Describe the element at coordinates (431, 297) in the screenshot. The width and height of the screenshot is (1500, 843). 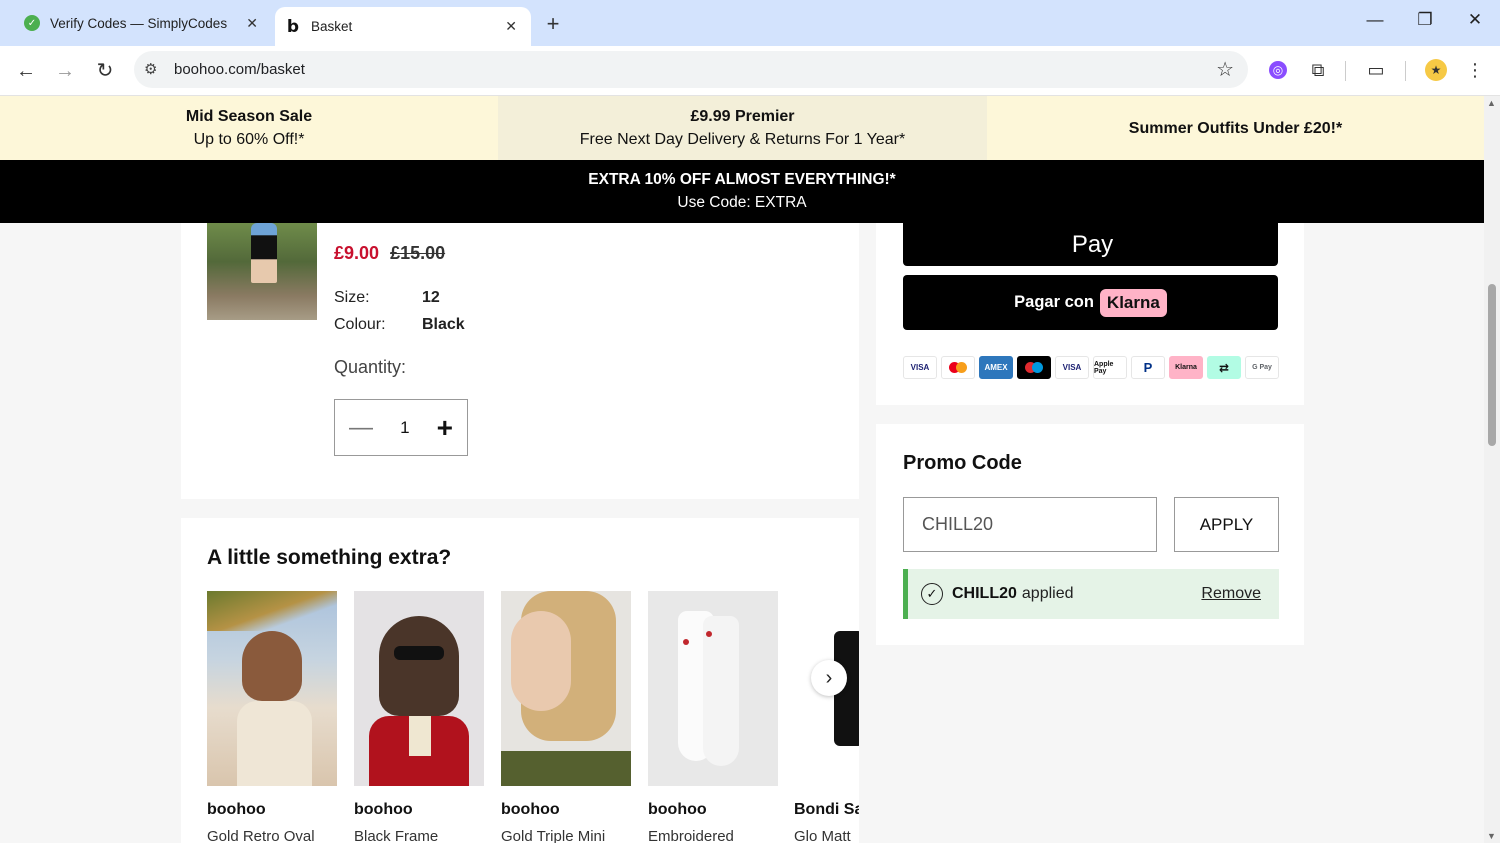
I see `size-value: 12` at that location.